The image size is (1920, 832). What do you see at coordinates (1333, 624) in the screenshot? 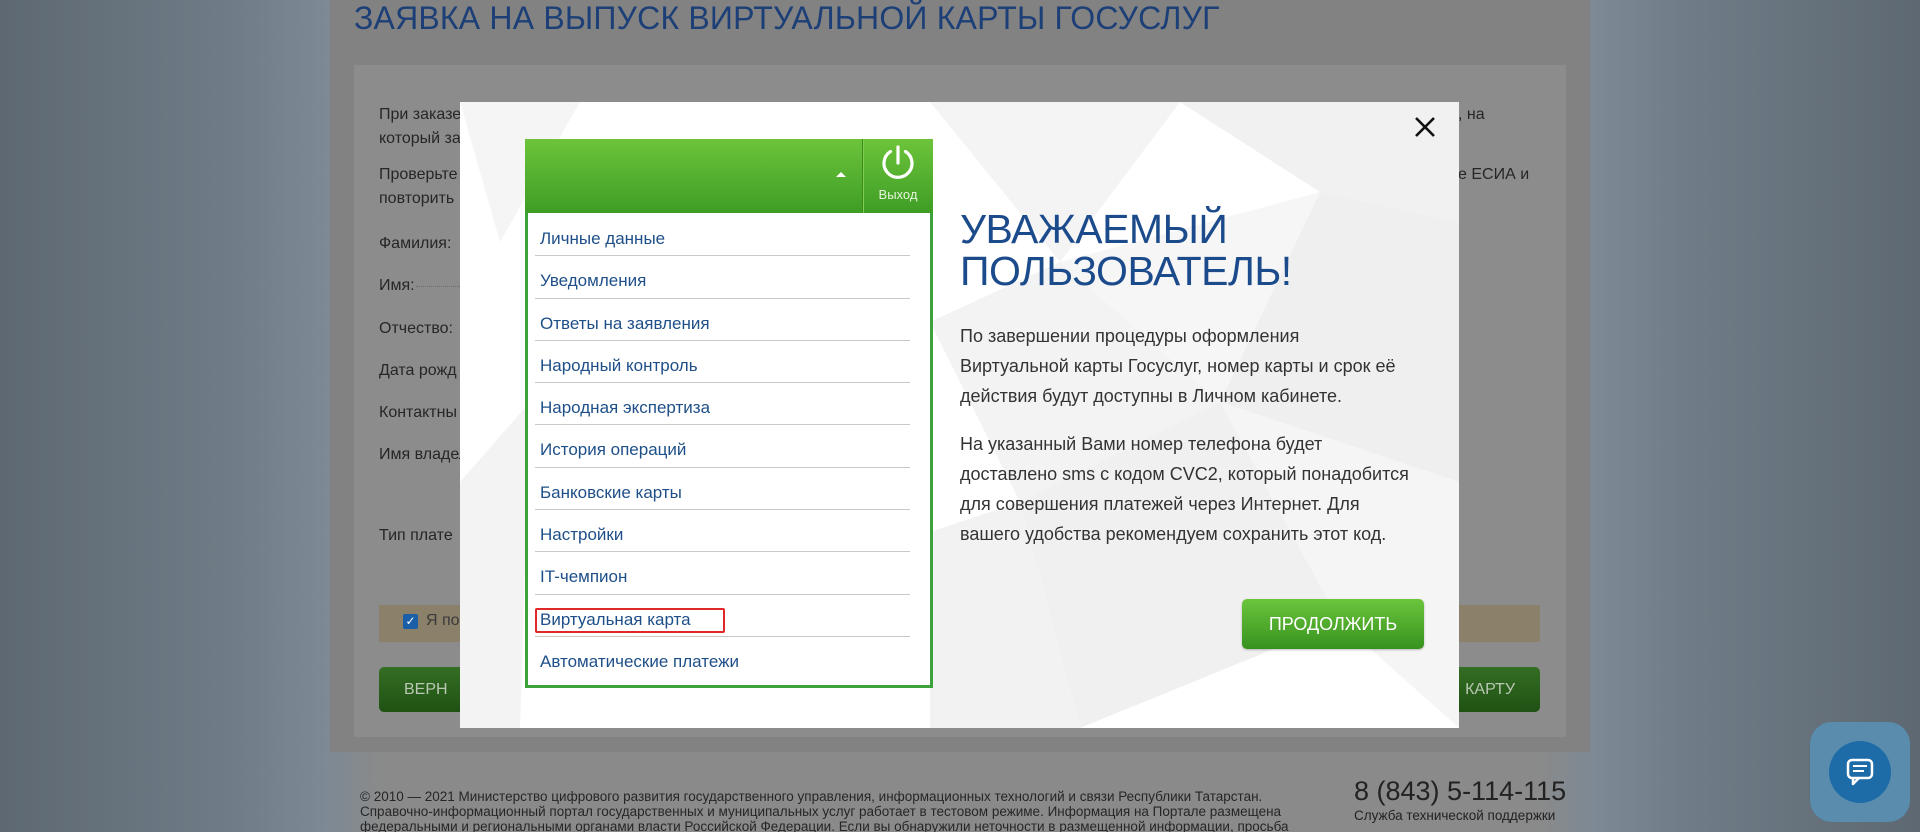
I see `continue-button: Продолжить` at bounding box center [1333, 624].